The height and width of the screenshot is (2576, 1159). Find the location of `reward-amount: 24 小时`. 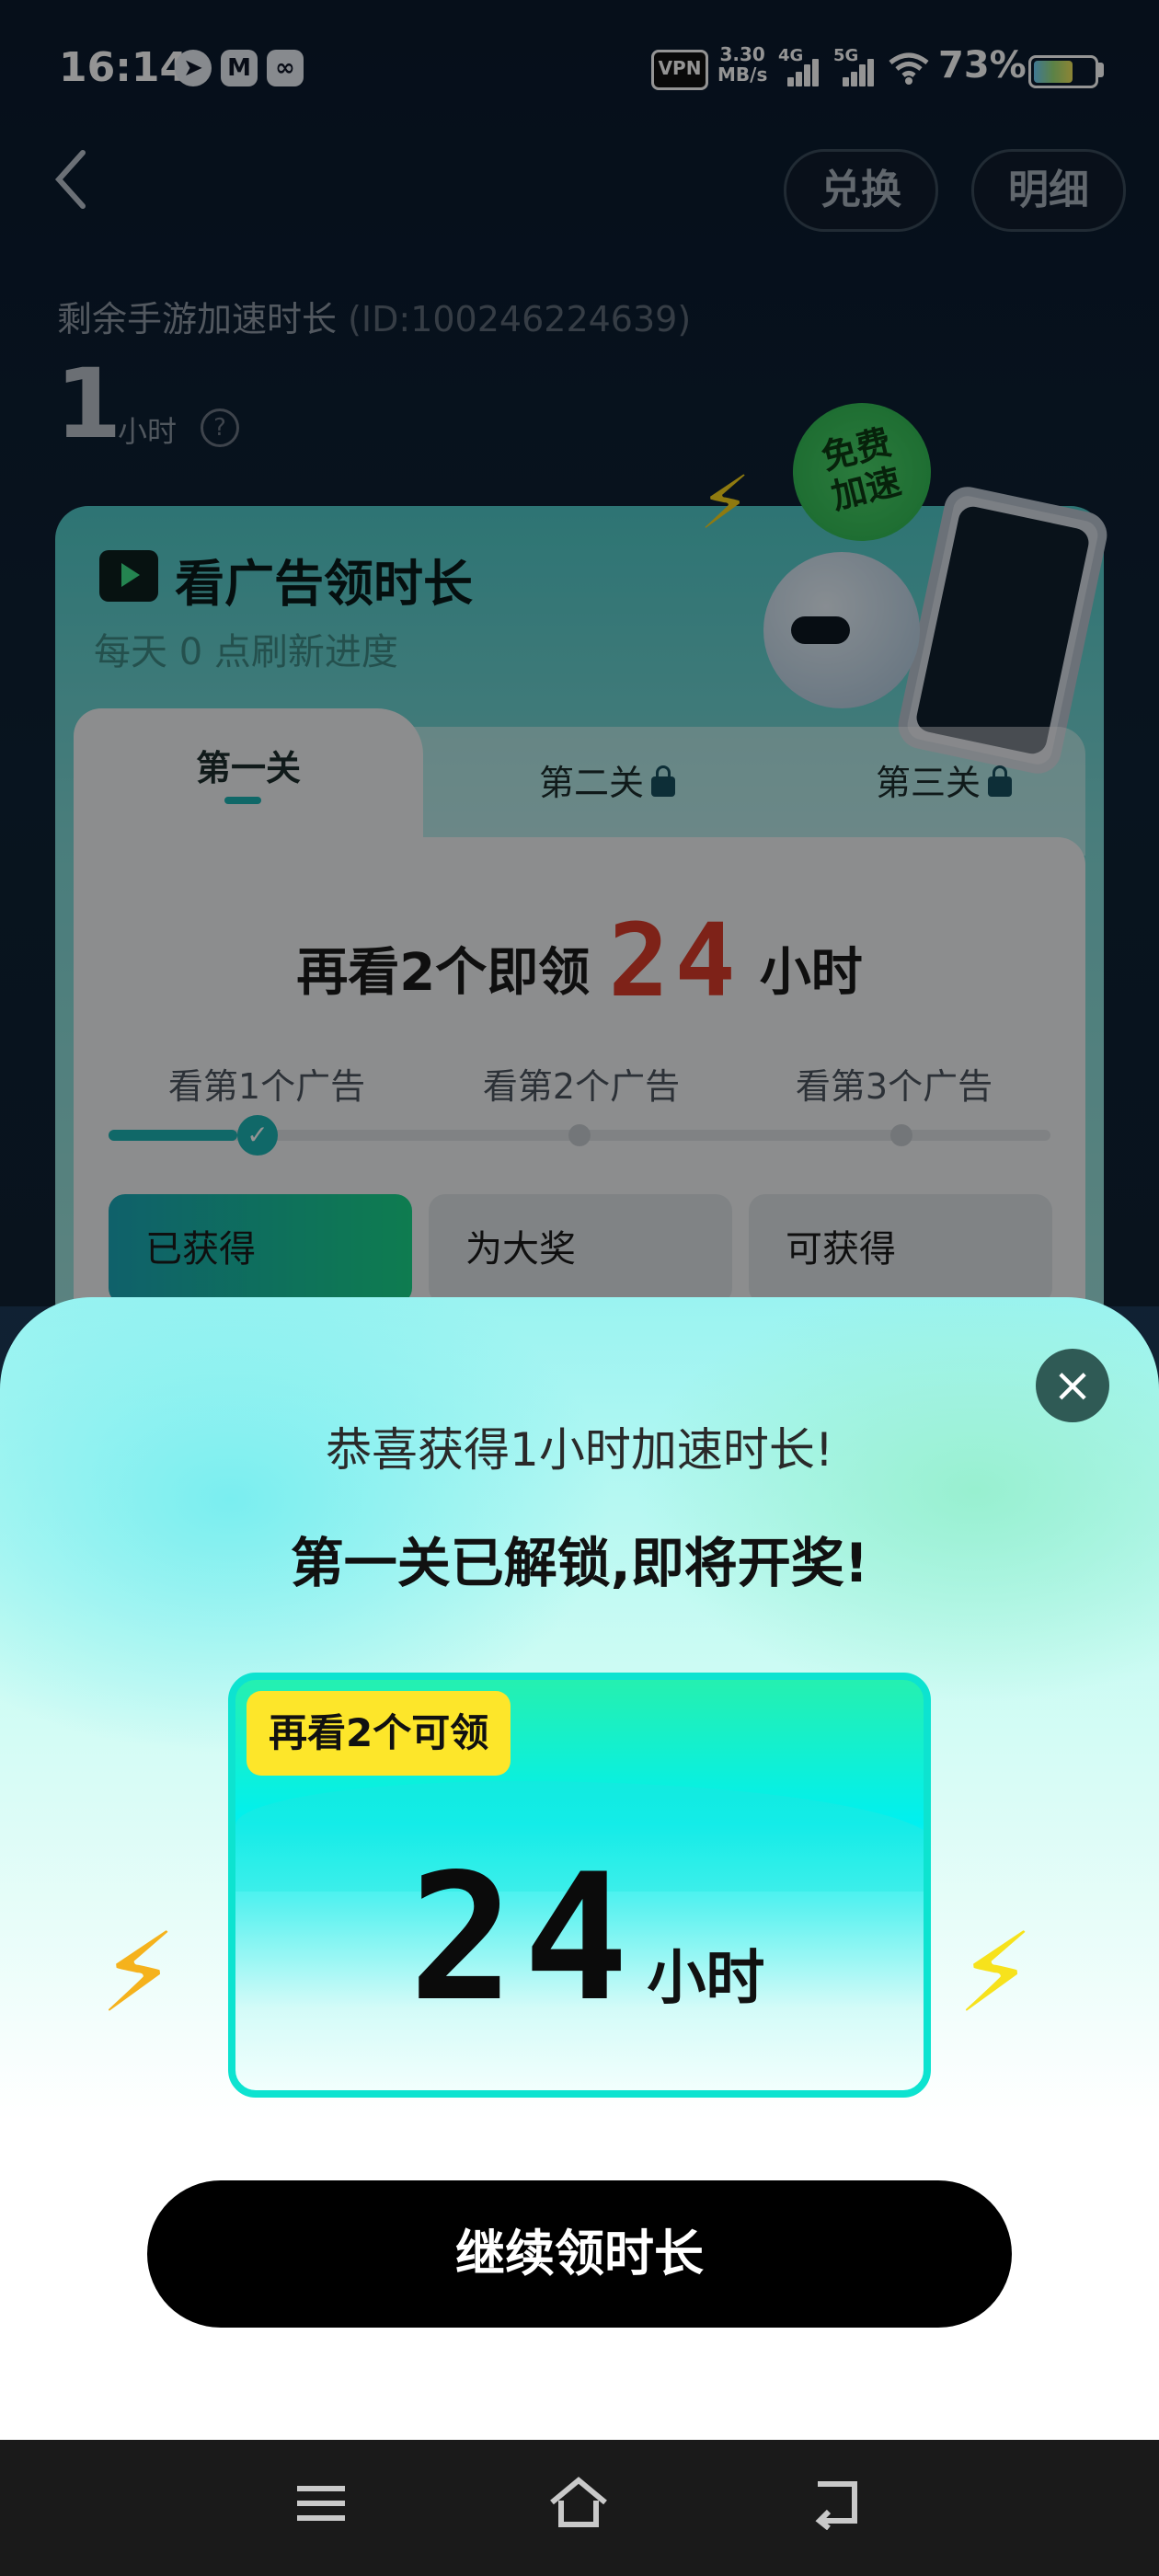

reward-amount: 24 小时 is located at coordinates (579, 1938).